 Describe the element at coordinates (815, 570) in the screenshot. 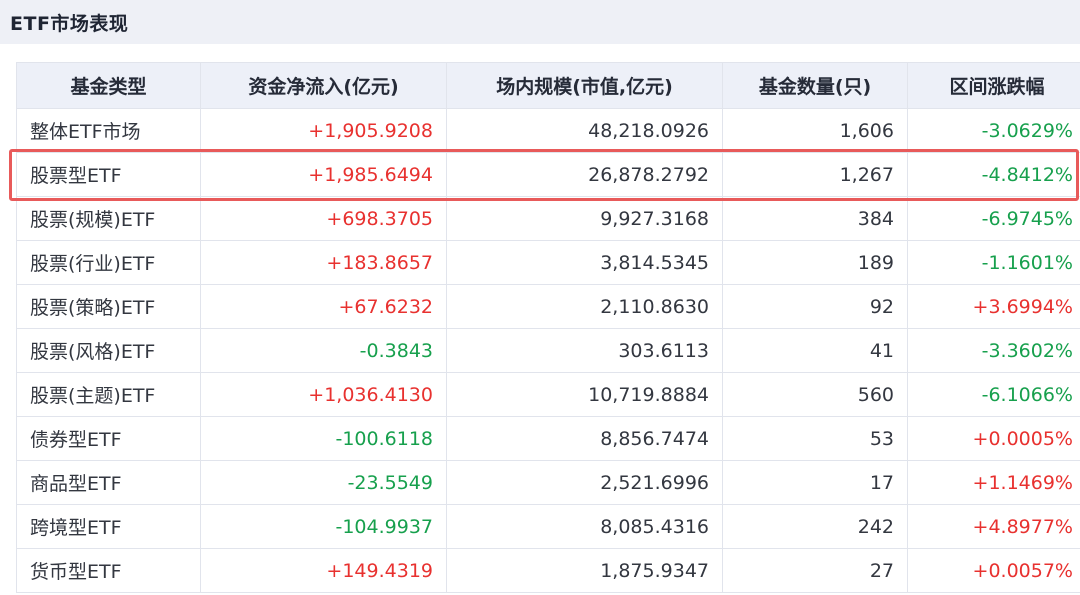

I see `fund-count-cell: 27` at that location.